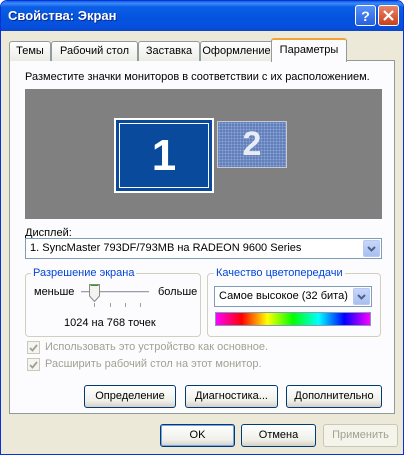 This screenshot has height=455, width=404. I want to click on resolution-group-title: Разрешение экрана, so click(84, 273).